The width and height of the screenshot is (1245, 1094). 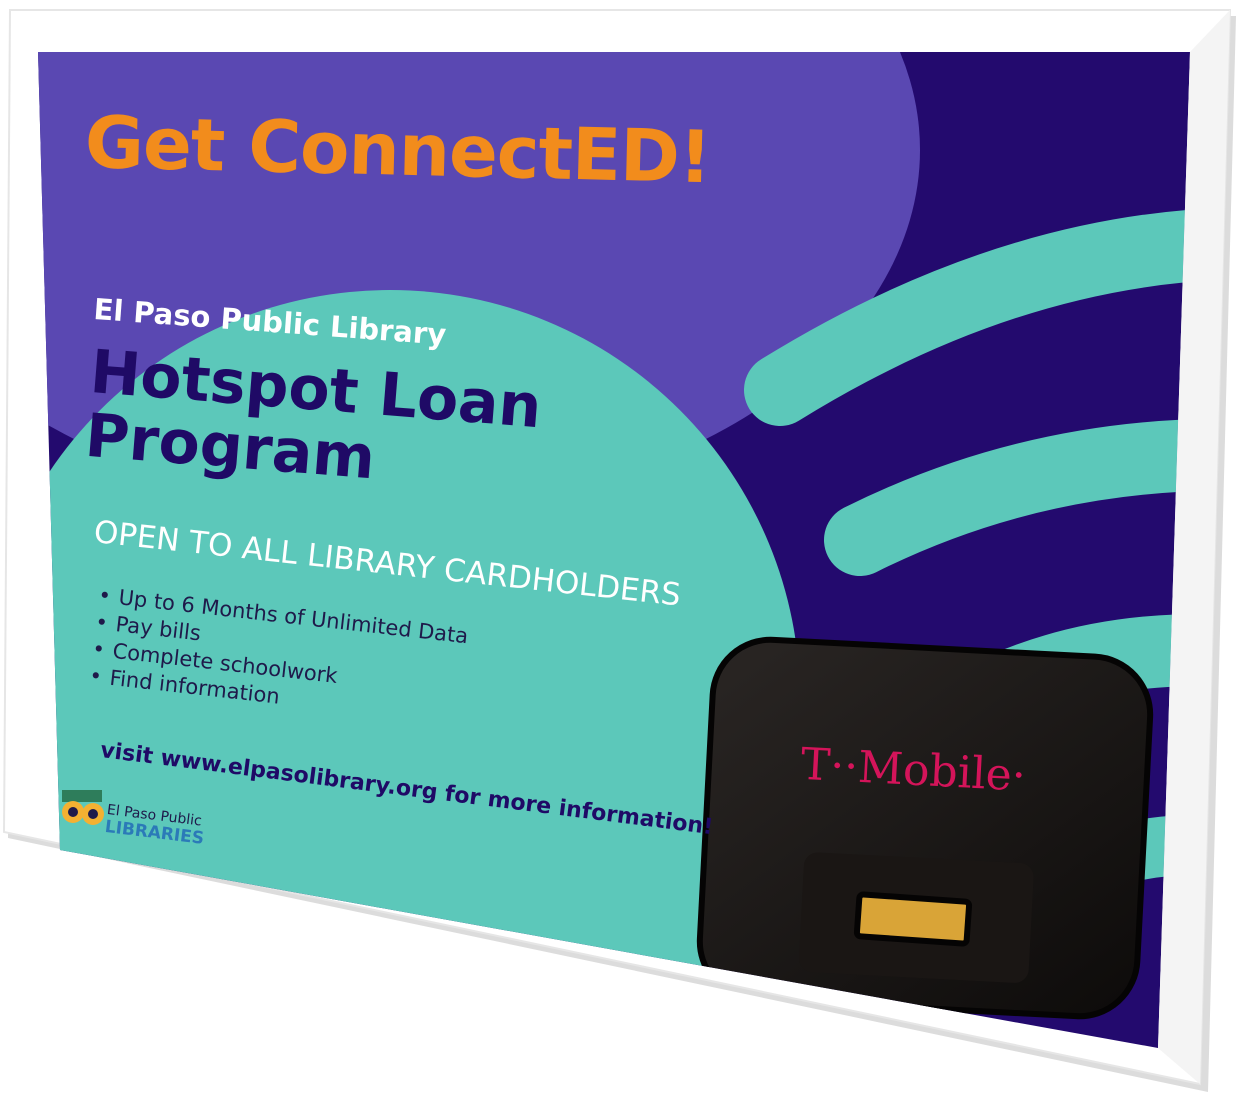 I want to click on headline: Get ConnectED!, so click(x=397, y=150).